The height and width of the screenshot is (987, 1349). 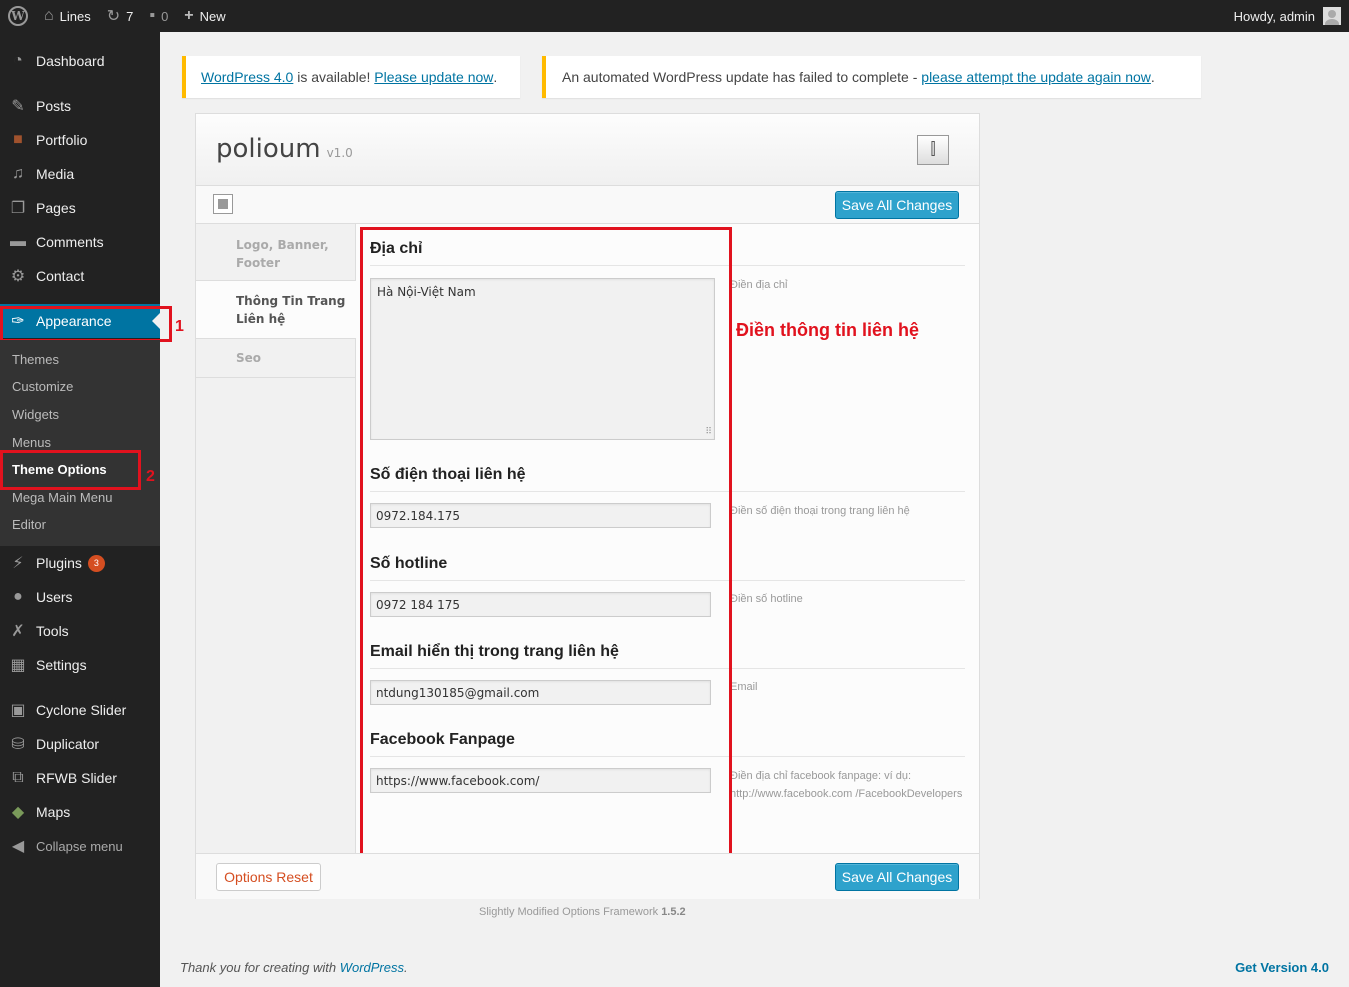 I want to click on plus-icon: +, so click(x=189, y=15).